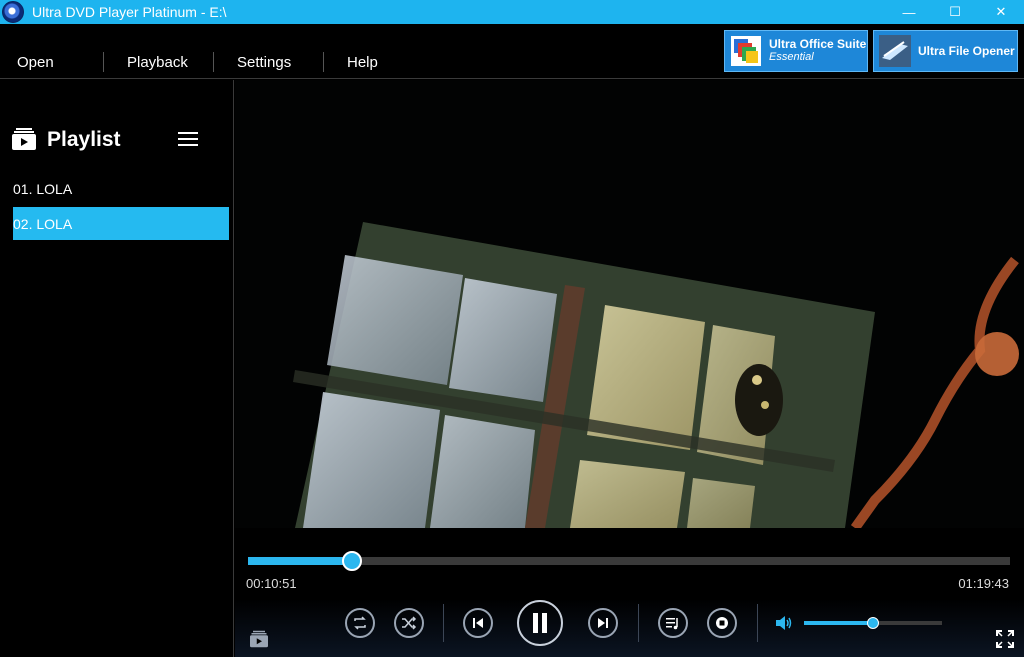 The width and height of the screenshot is (1024, 657). Describe the element at coordinates (43, 223) in the screenshot. I see `playlist-item-label: 02. LOLA` at that location.